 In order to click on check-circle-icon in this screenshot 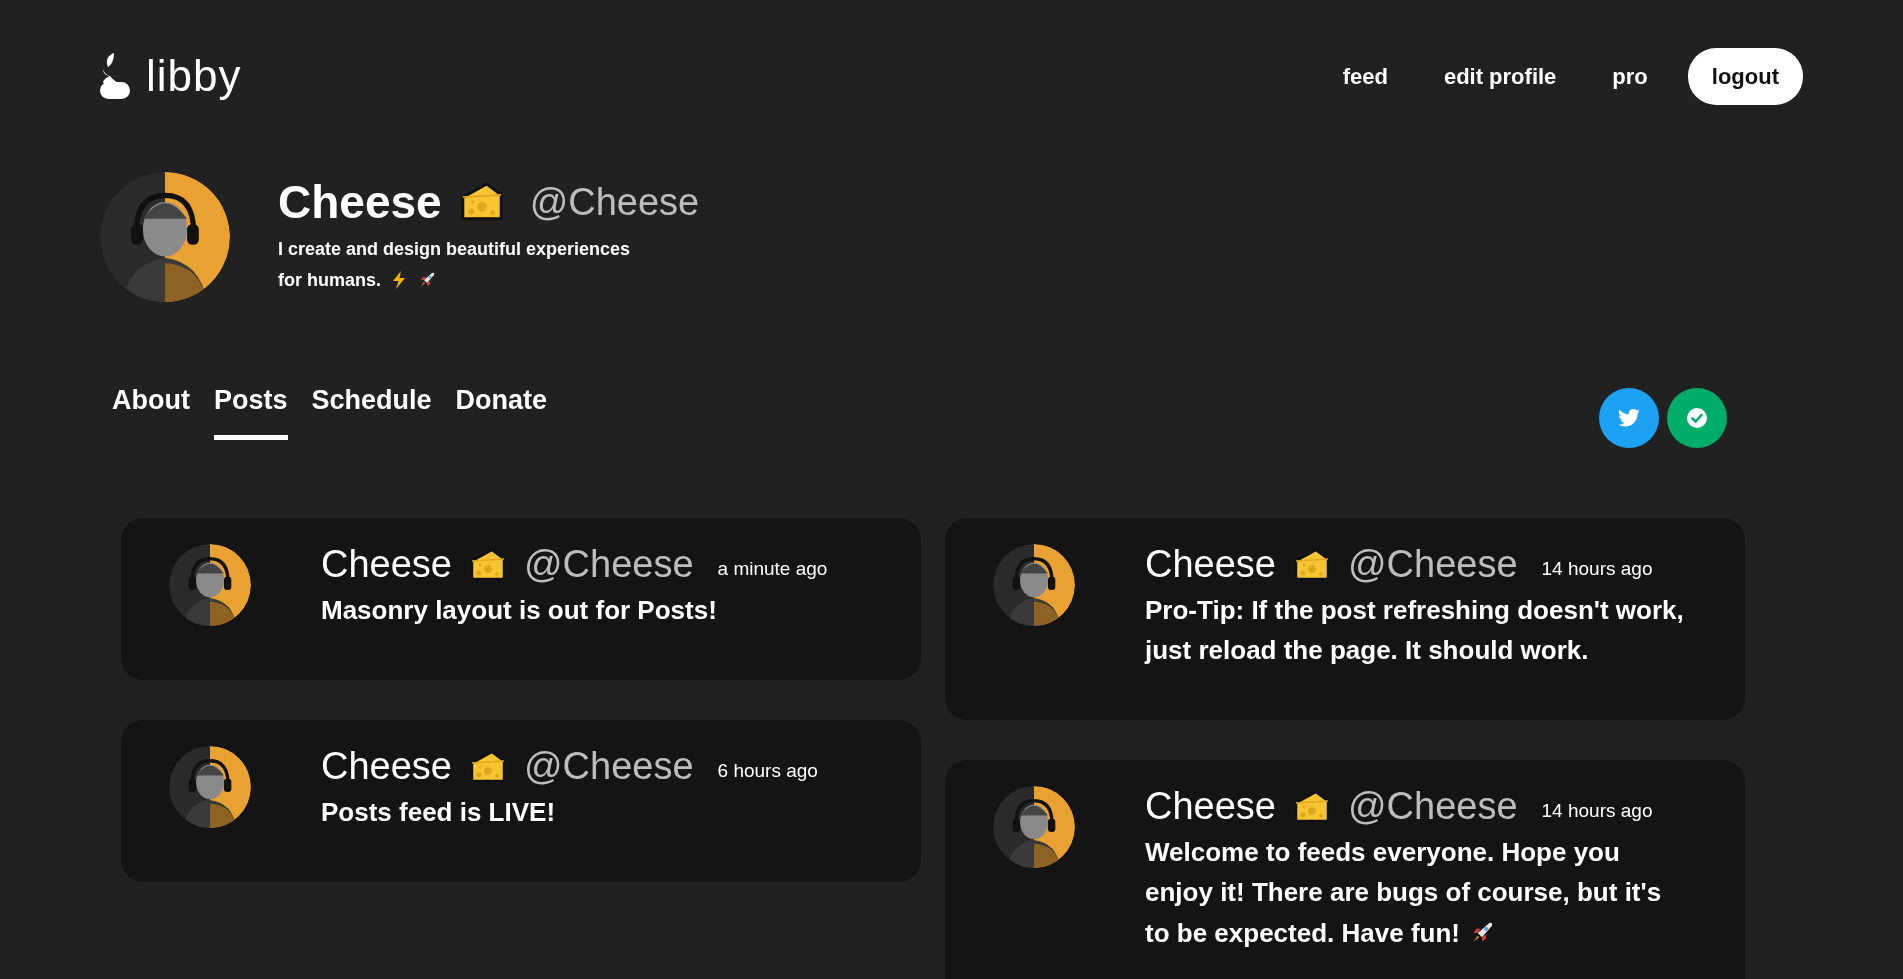, I will do `click(1697, 418)`.